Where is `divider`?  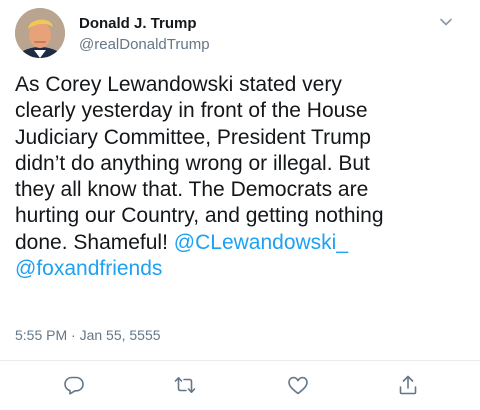 divider is located at coordinates (240, 360).